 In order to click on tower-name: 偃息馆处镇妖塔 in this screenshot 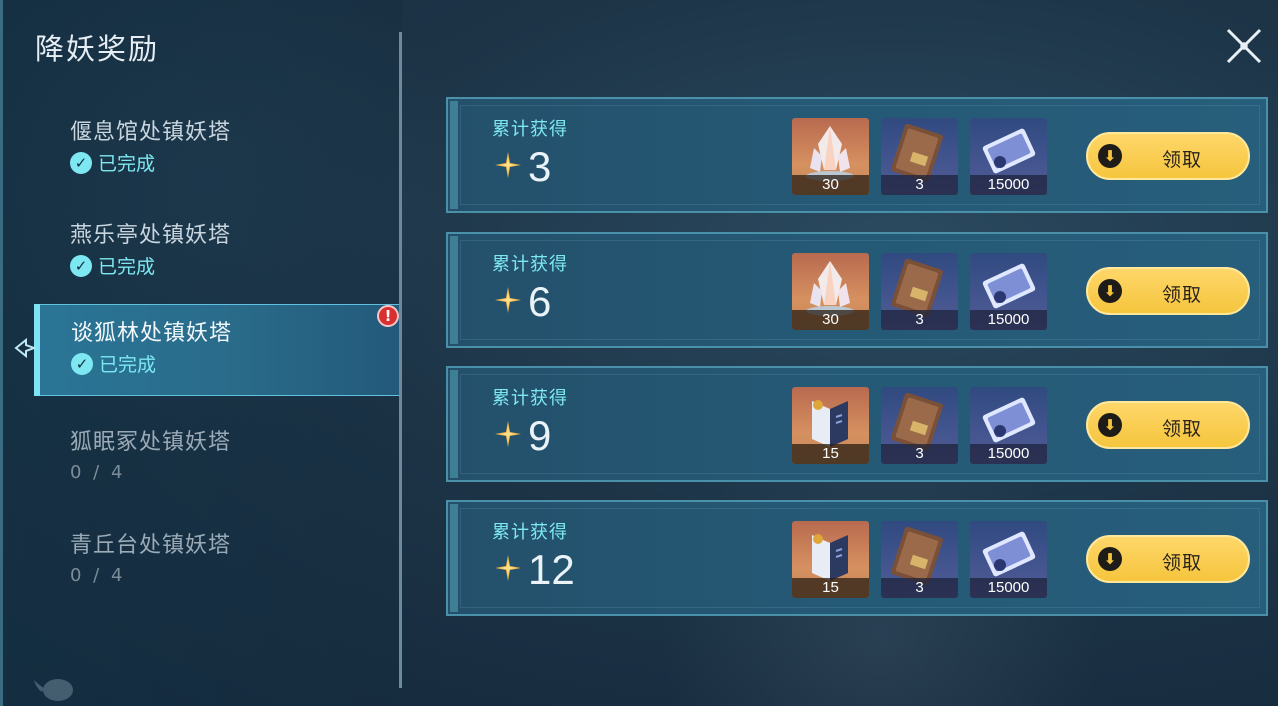, I will do `click(151, 132)`.